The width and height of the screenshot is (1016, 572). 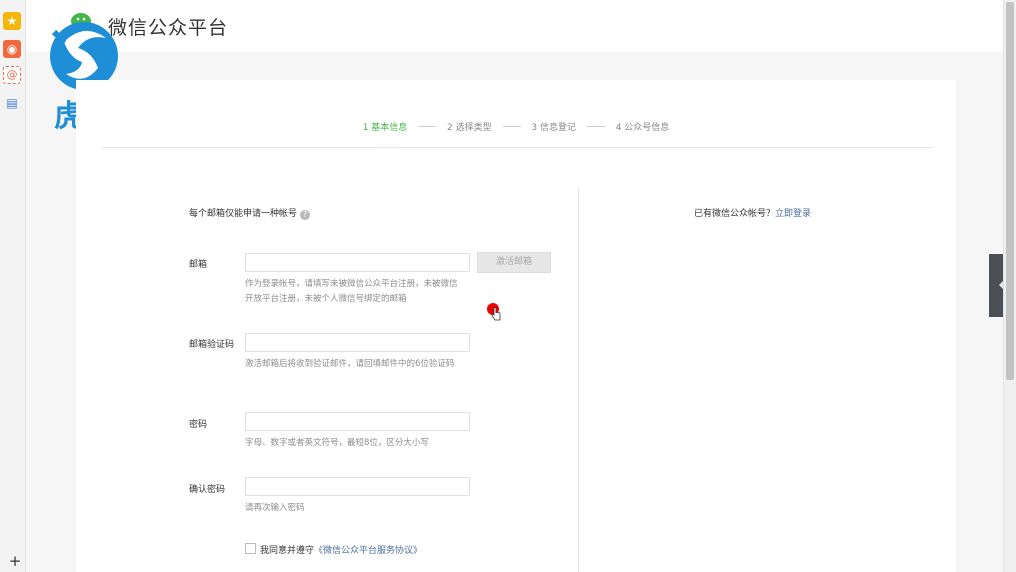 What do you see at coordinates (12, 49) in the screenshot?
I see `weibo-icon: ◉` at bounding box center [12, 49].